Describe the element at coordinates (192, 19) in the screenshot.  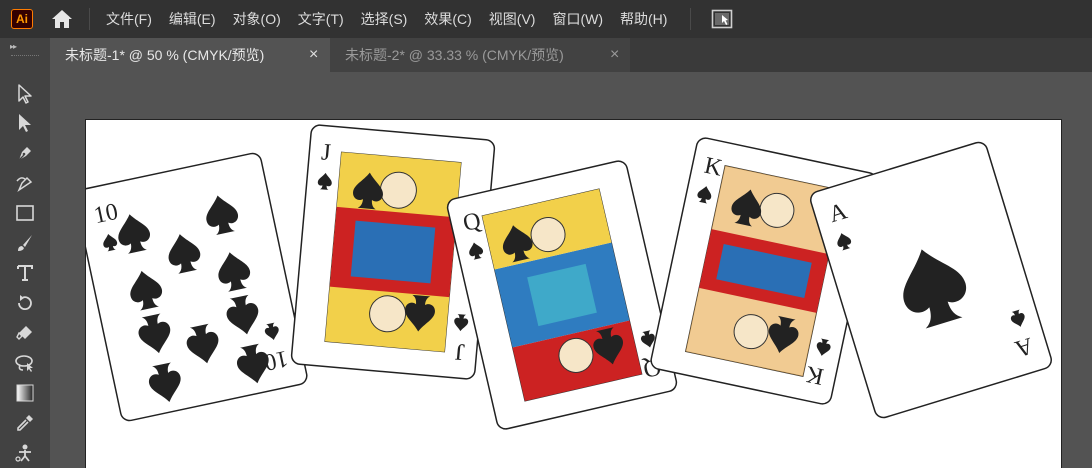
I see `menu-edit: 编辑(E)` at that location.